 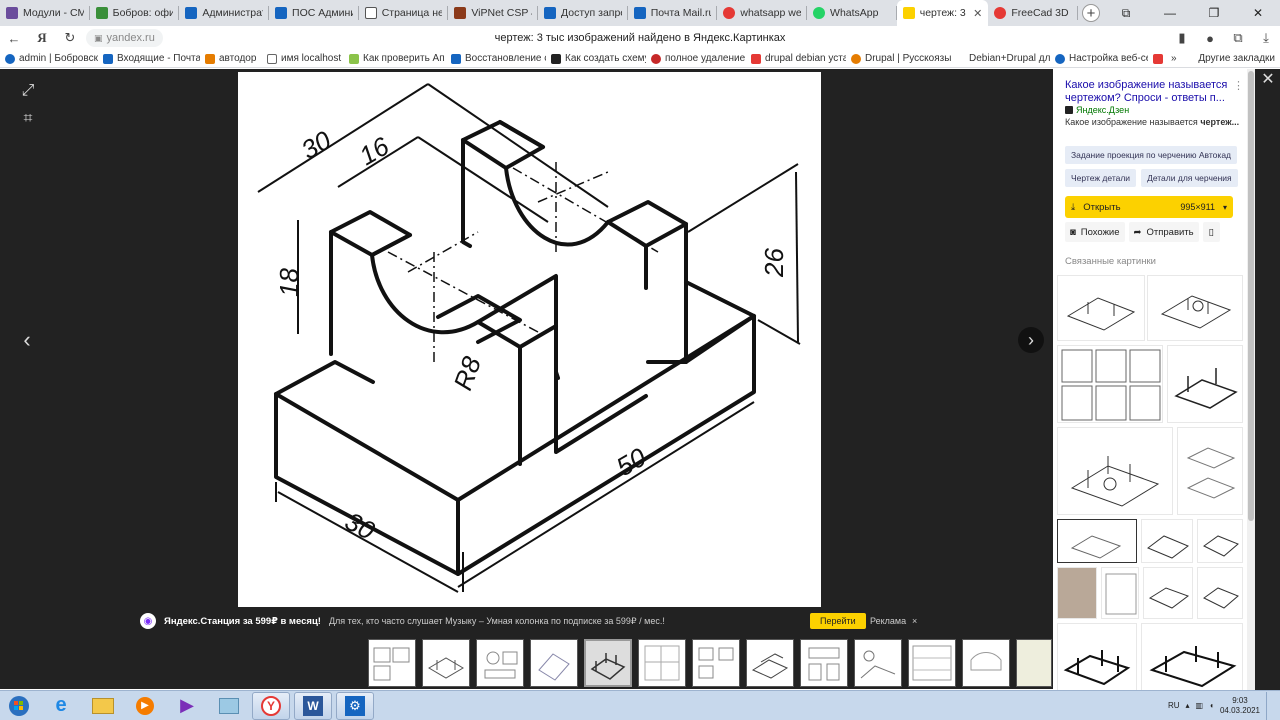 I want to click on bookmark-item: имя localhost, so click(x=303, y=58).